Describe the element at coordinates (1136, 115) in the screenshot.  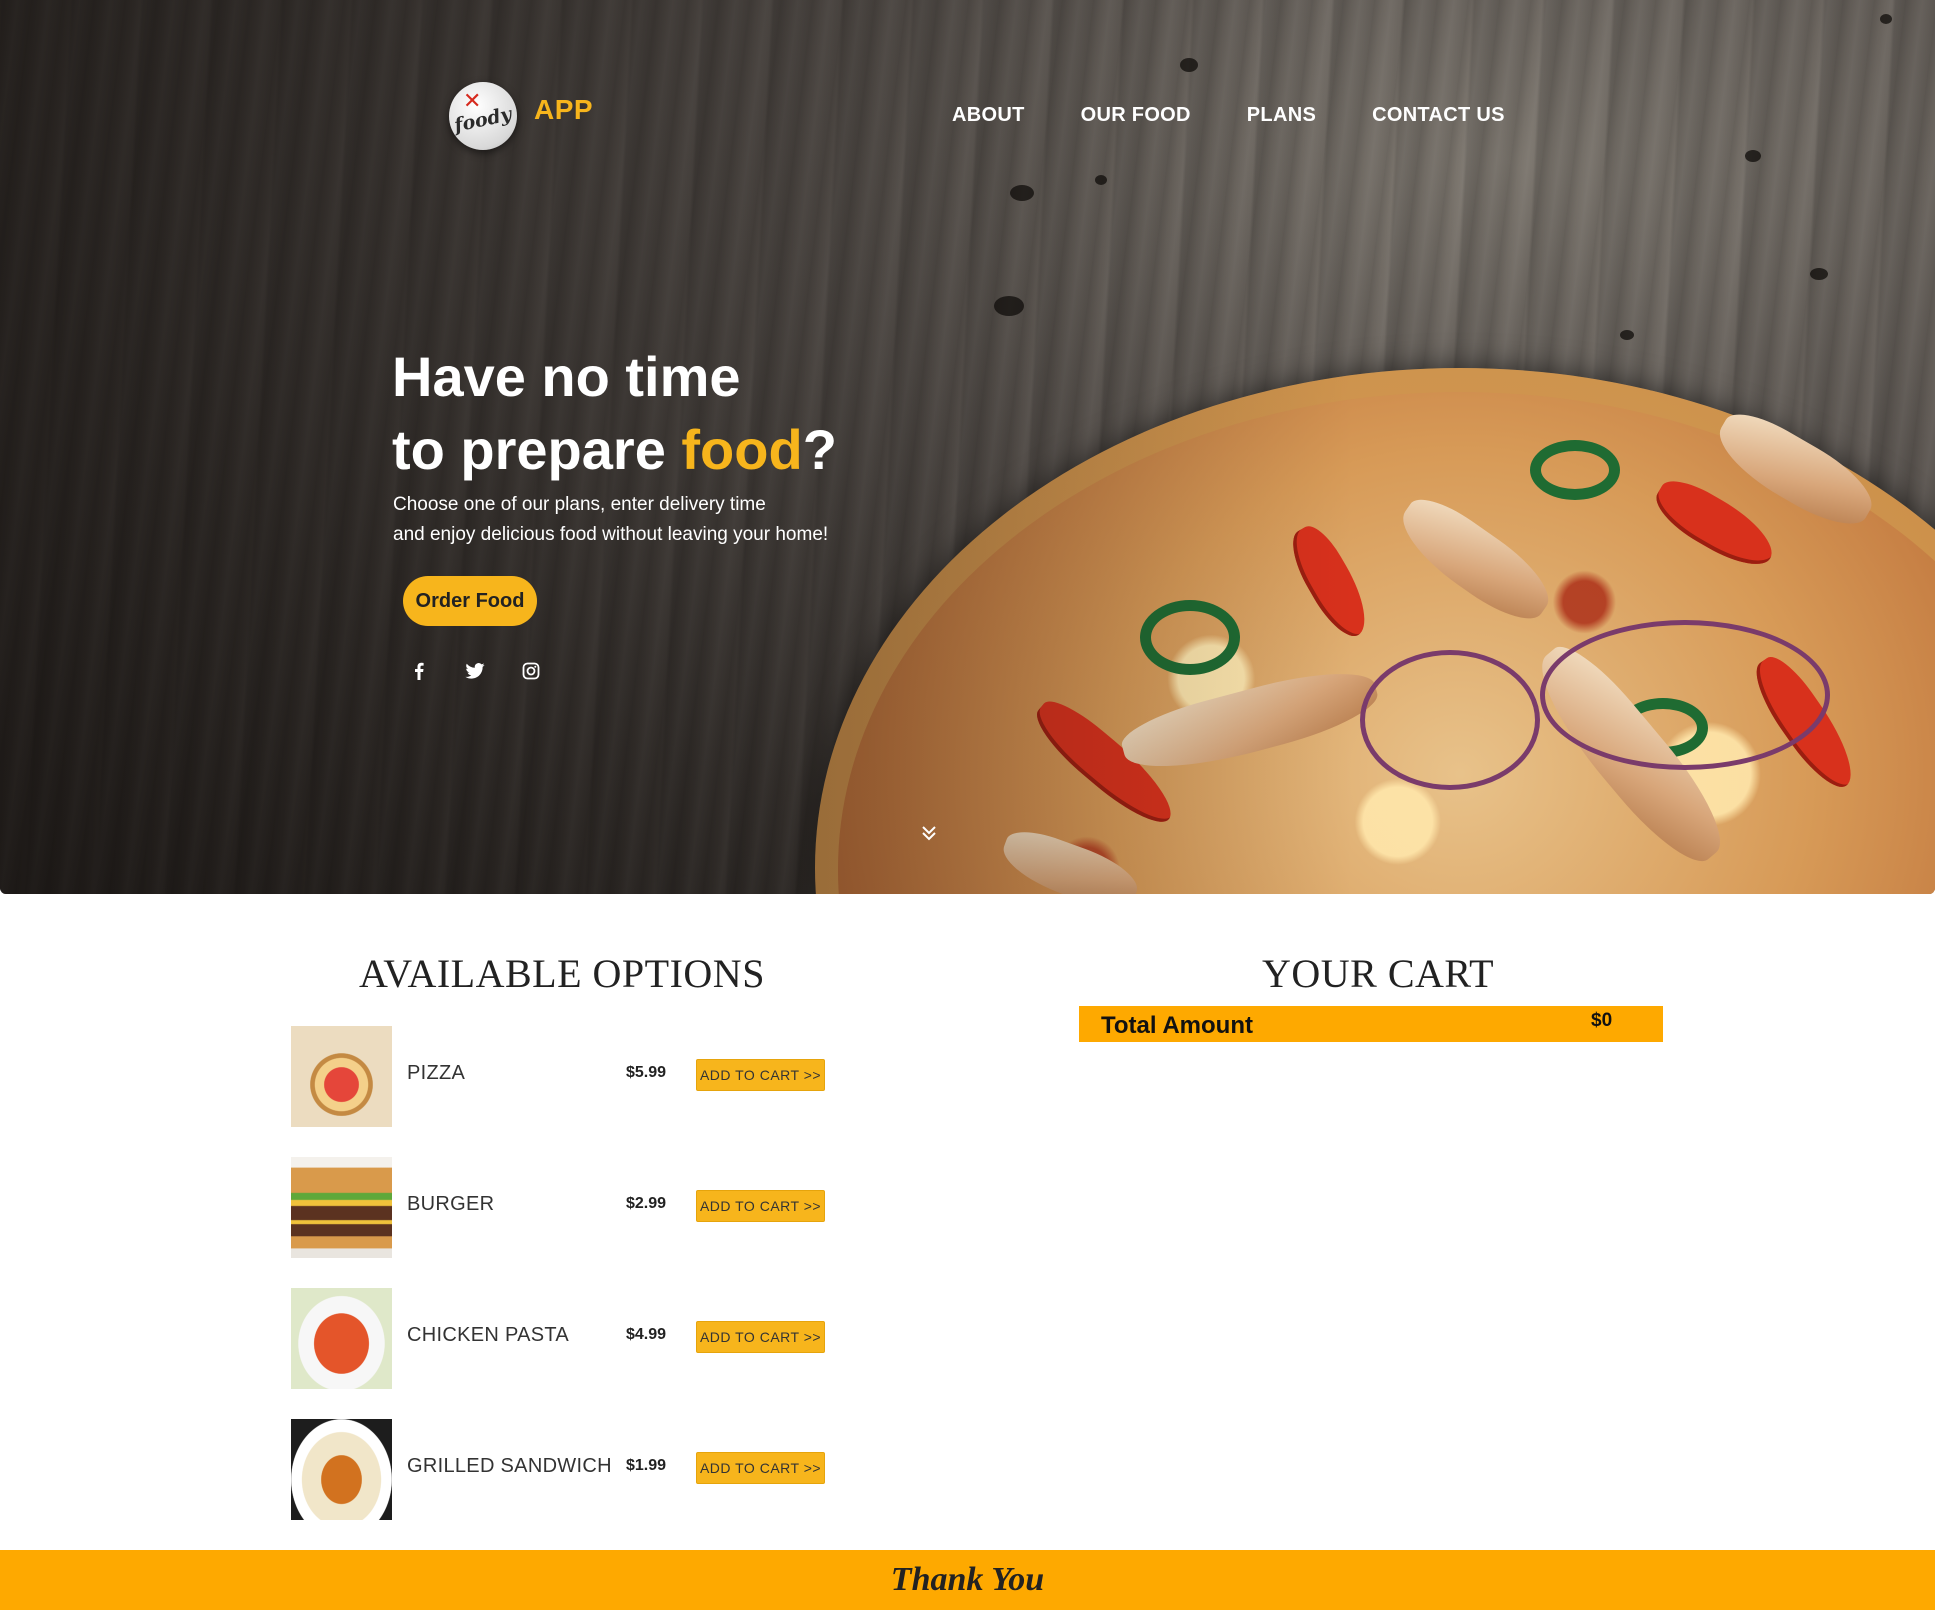
I see `nav-our-food: OUR FOOD` at that location.